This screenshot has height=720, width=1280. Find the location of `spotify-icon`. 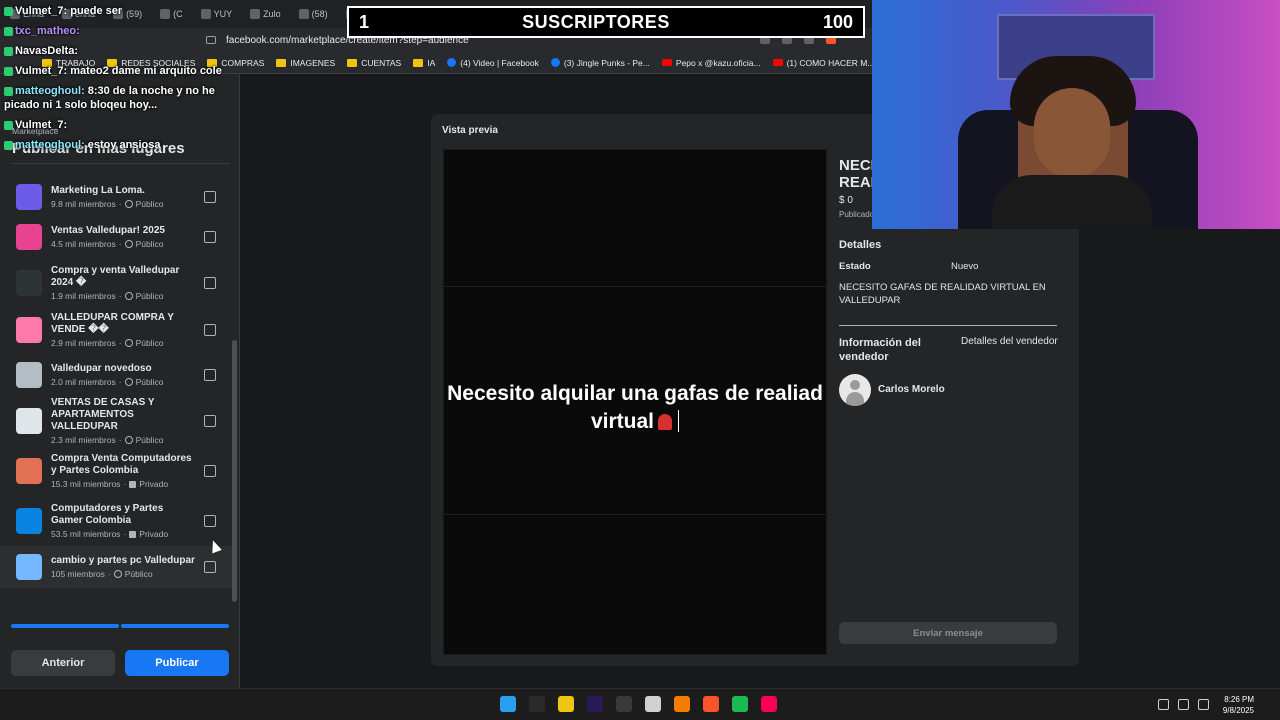

spotify-icon is located at coordinates (740, 704).